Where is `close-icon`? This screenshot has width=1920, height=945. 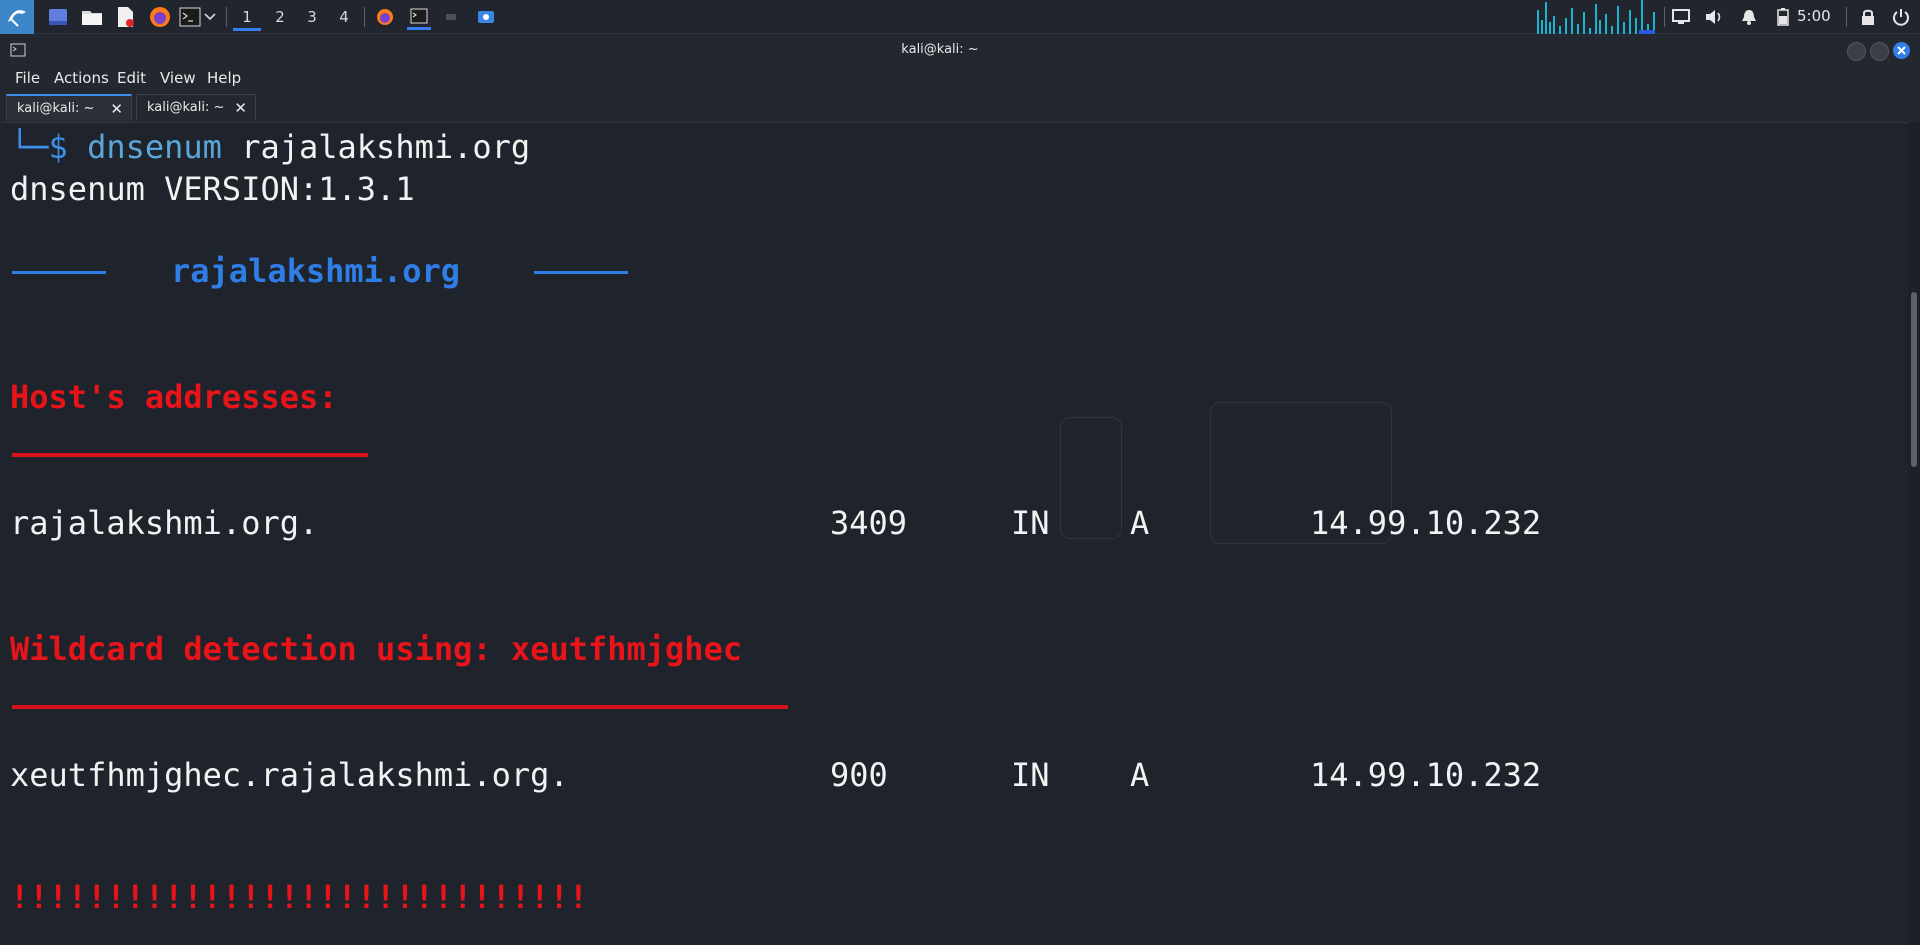
close-icon is located at coordinates (1901, 50).